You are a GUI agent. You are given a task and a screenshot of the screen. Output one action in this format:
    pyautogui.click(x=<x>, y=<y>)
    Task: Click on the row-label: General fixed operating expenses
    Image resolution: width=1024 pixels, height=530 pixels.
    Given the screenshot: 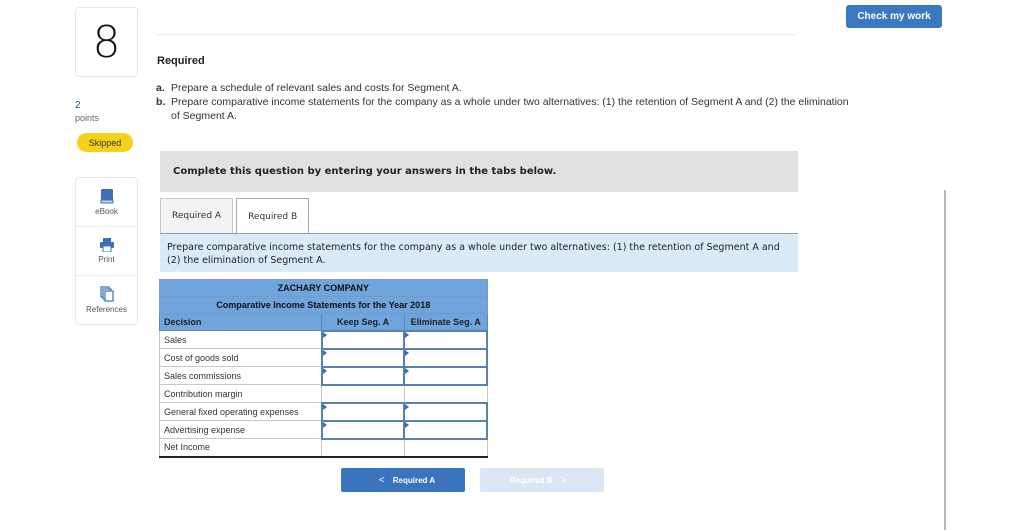 What is the action you would take?
    pyautogui.click(x=240, y=411)
    